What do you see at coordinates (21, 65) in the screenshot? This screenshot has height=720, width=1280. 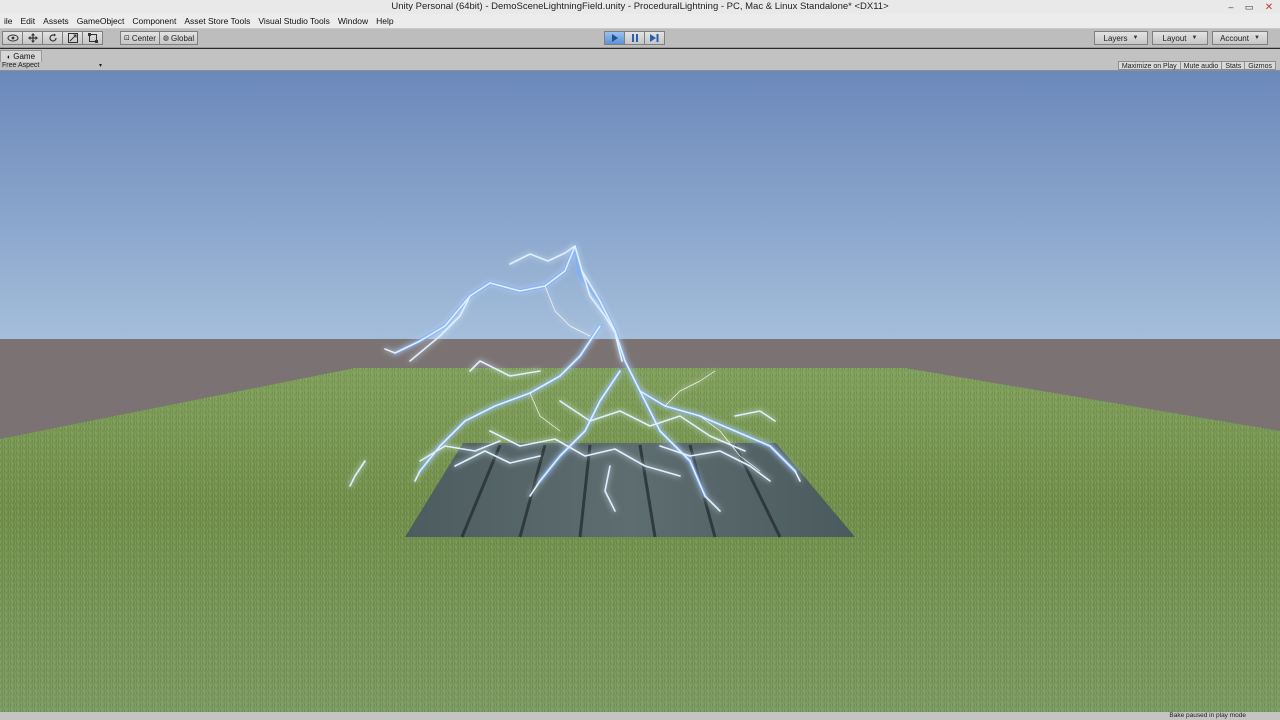 I see `aspect-label: Free Aspect` at bounding box center [21, 65].